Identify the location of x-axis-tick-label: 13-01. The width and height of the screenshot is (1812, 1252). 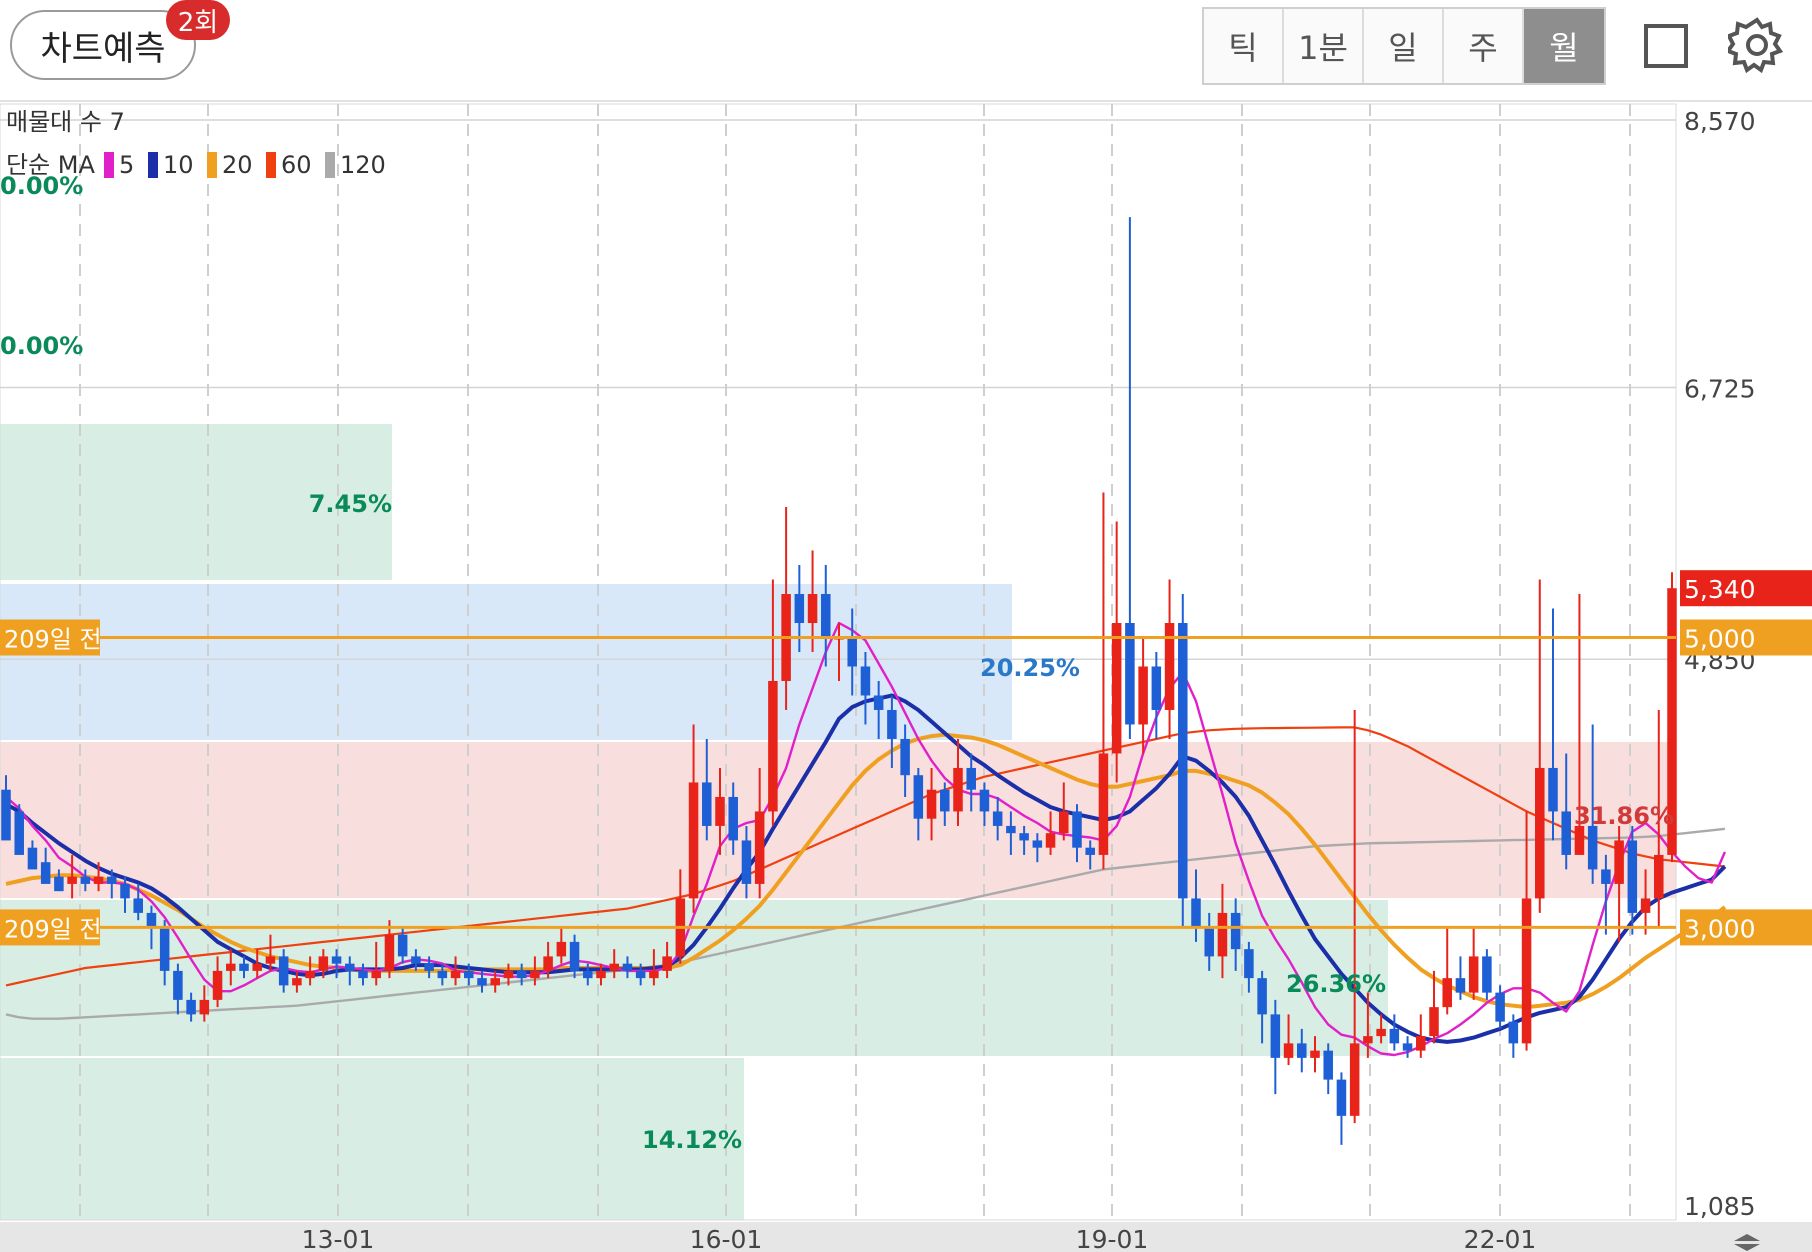
(338, 1238).